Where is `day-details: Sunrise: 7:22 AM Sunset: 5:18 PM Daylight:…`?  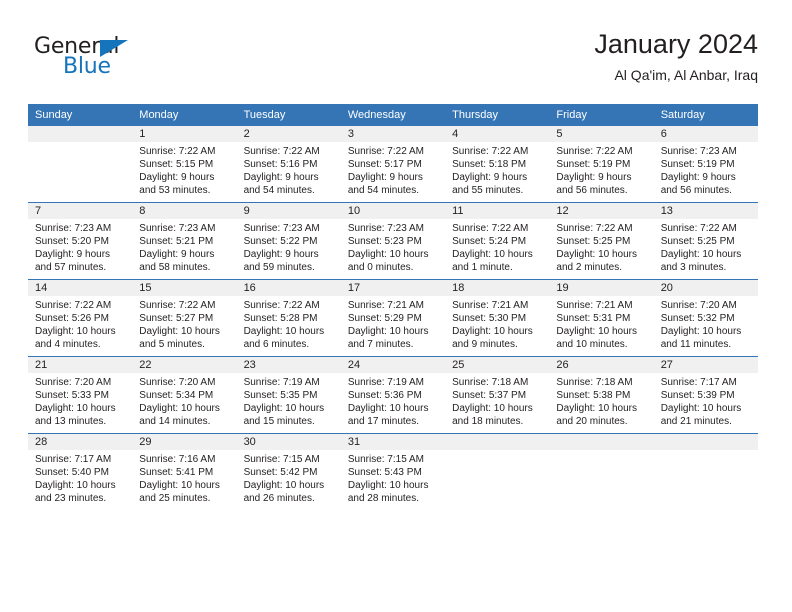
day-details: Sunrise: 7:22 AM Sunset: 5:18 PM Daylight:… is located at coordinates (497, 169).